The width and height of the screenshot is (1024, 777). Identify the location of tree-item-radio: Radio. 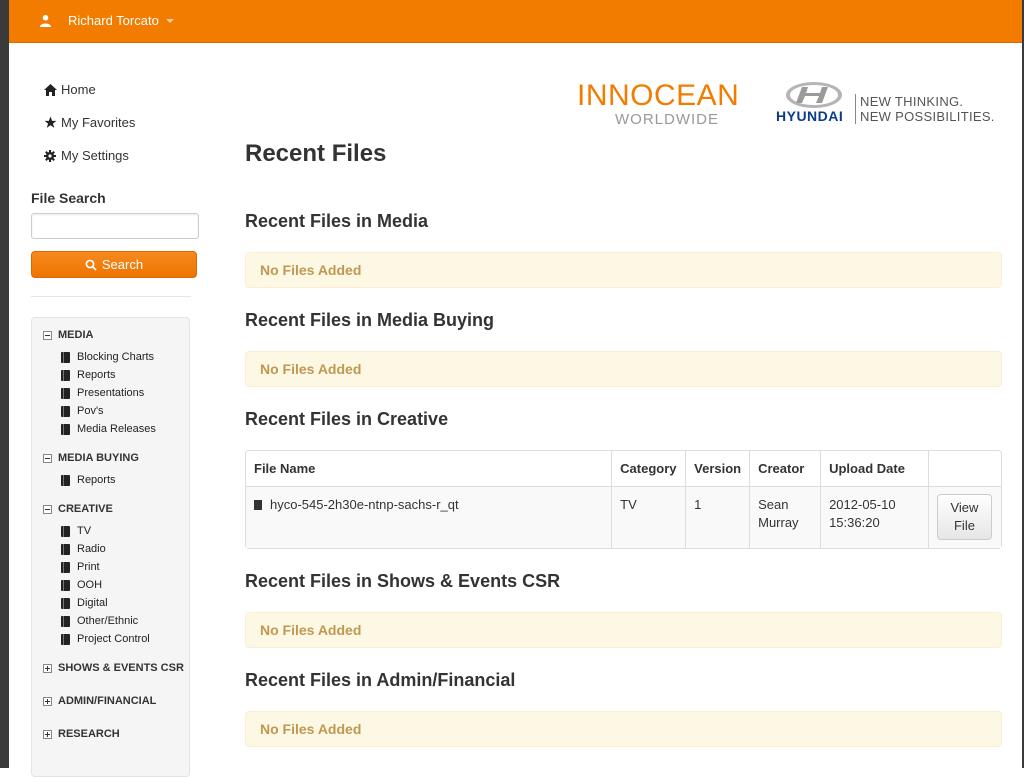
(83, 549).